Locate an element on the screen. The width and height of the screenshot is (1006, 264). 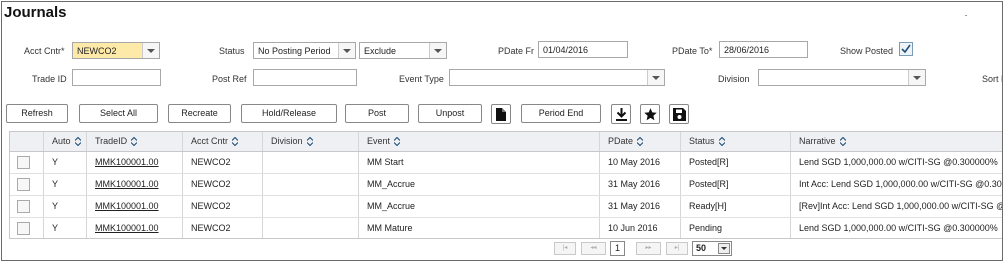
refresh-button: Refresh is located at coordinates (37, 113).